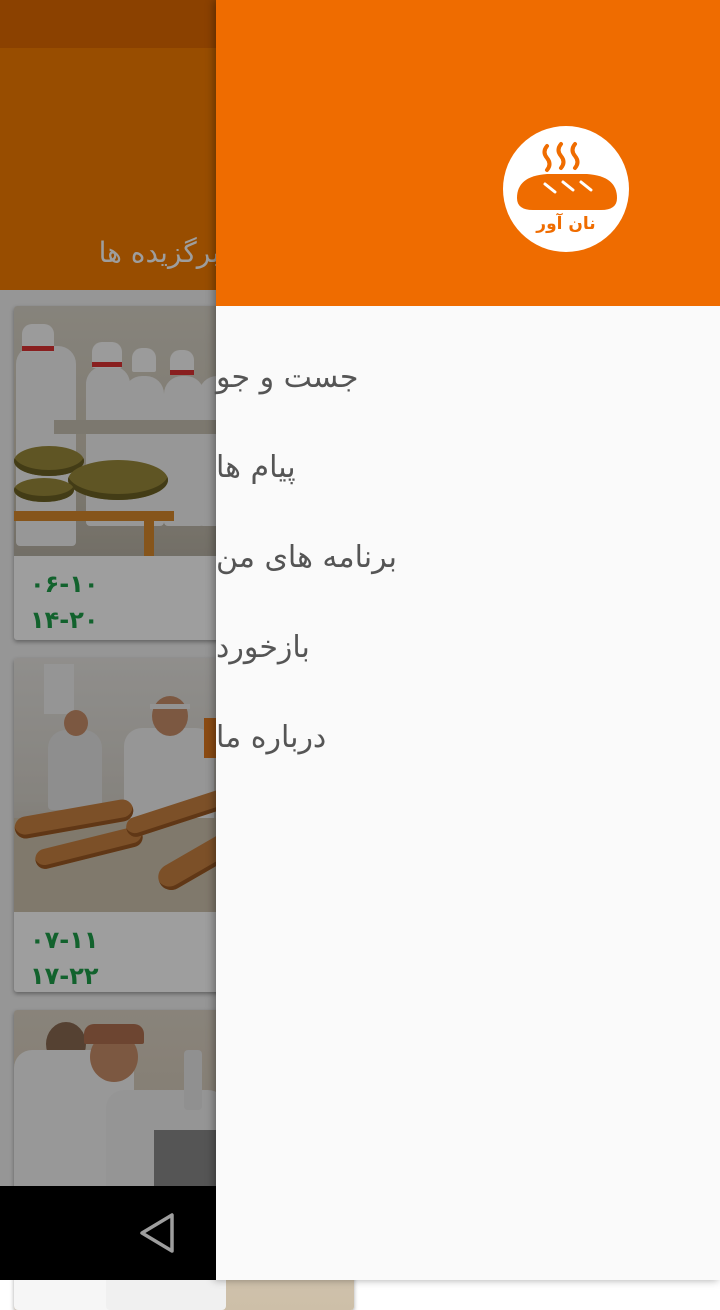 The width and height of the screenshot is (720, 1310). What do you see at coordinates (566, 189) in the screenshot?
I see `app-logo: نان آور` at bounding box center [566, 189].